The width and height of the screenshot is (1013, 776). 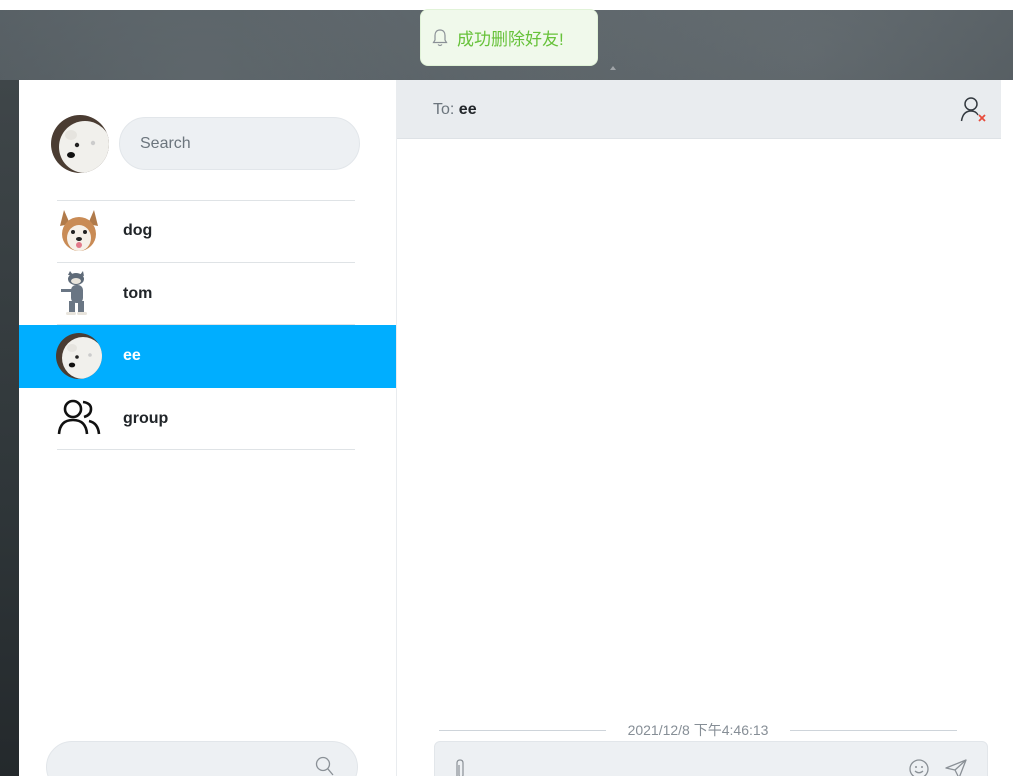 I want to click on send-icon, so click(x=956, y=767).